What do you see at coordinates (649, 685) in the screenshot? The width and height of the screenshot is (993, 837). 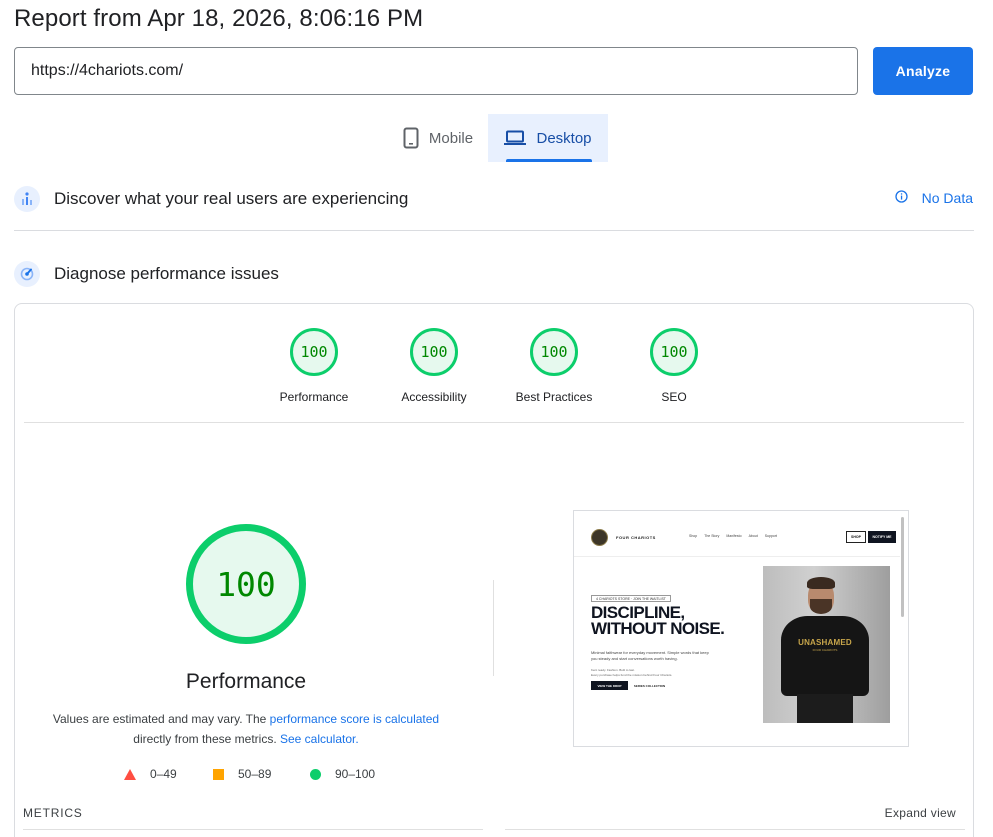 I see `screenshot-cta-secondary: SERIES COLLECTION` at bounding box center [649, 685].